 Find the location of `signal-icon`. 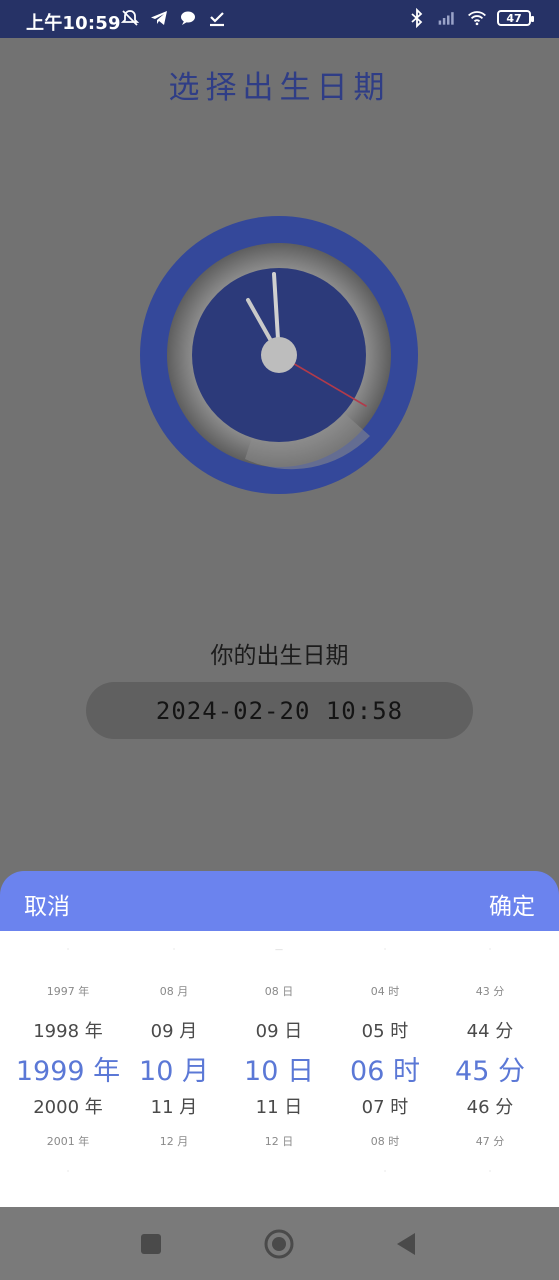

signal-icon is located at coordinates (447, 18).